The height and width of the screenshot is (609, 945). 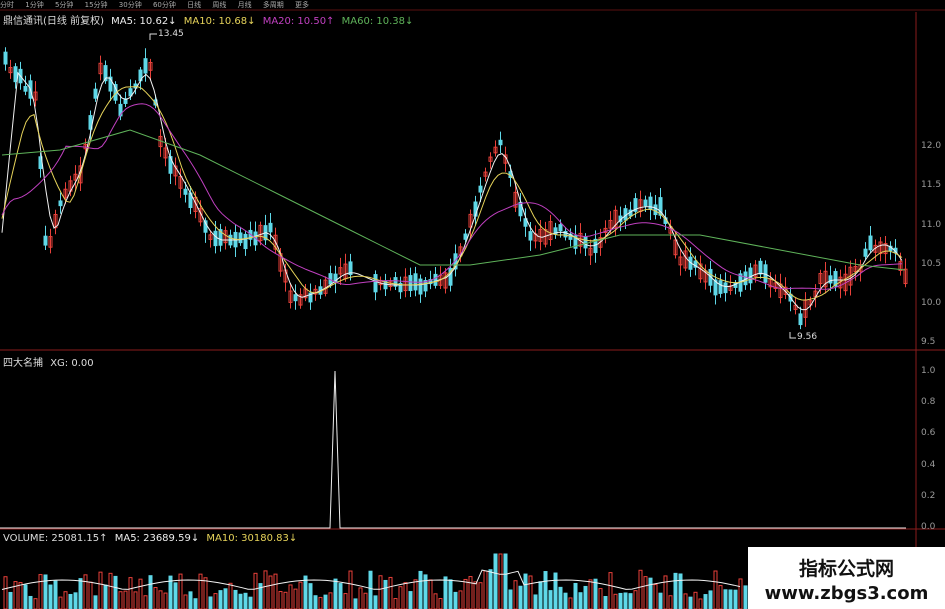 I want to click on indicator-axis-label: 0.6, so click(x=928, y=433).